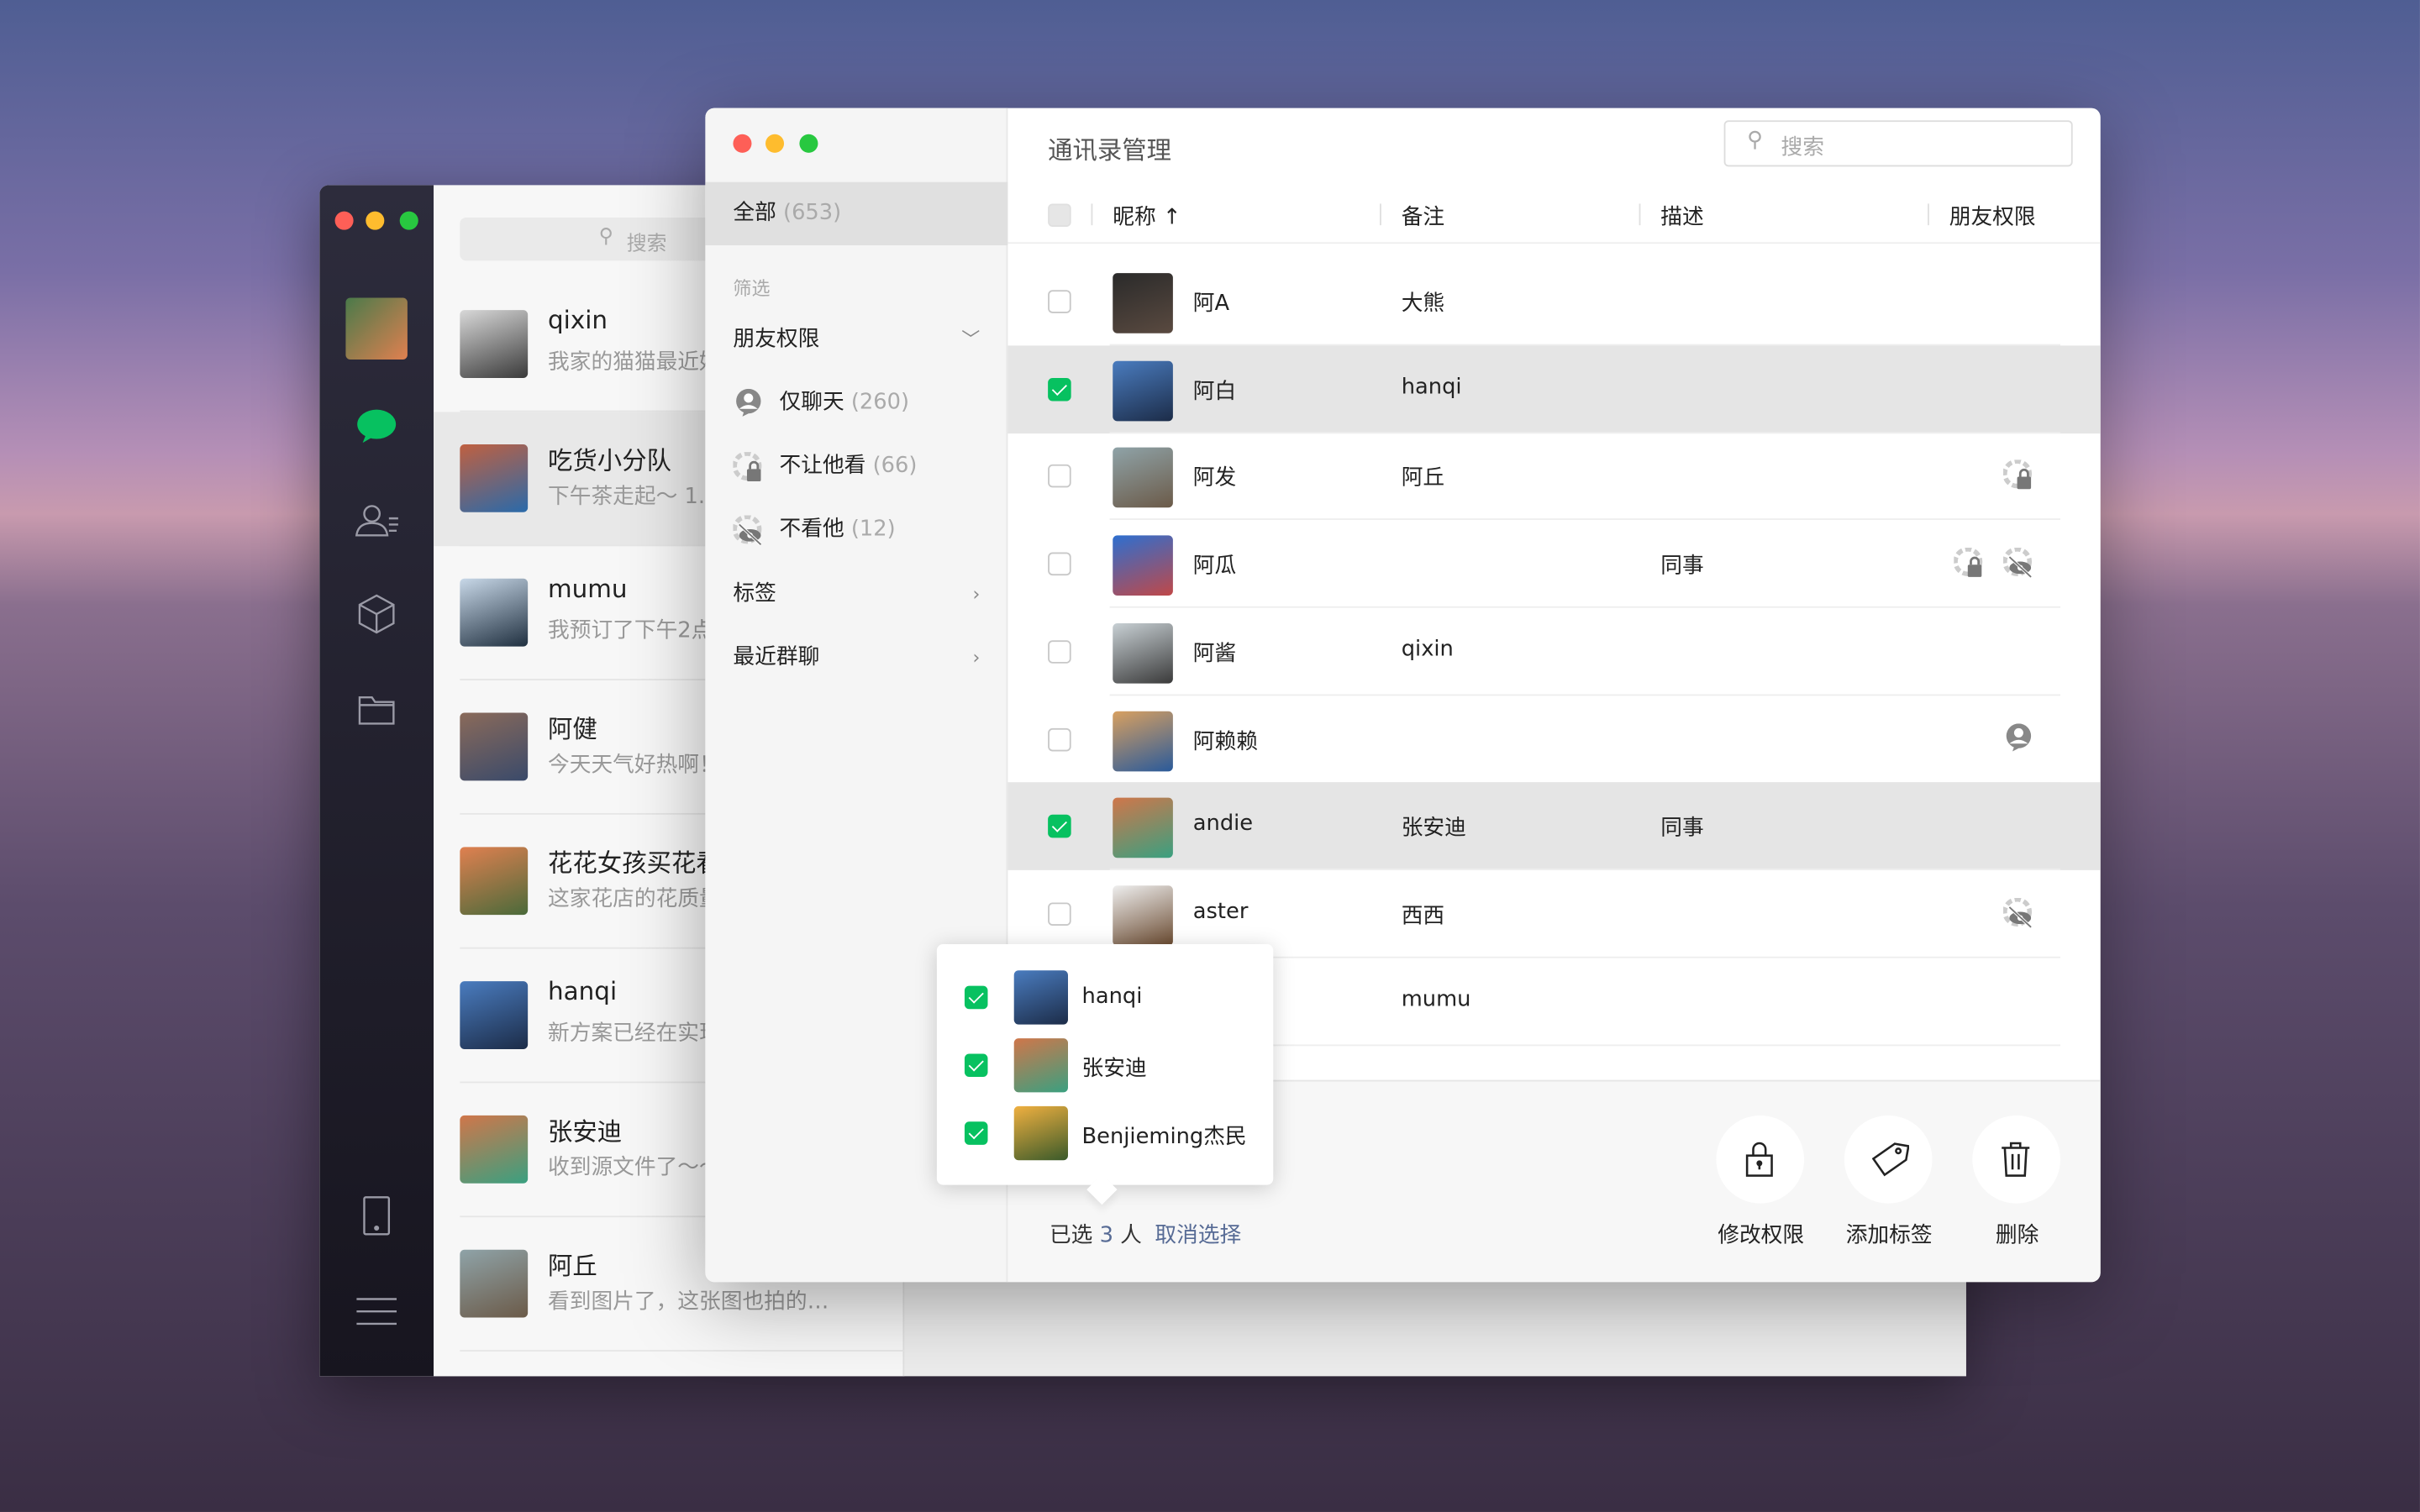 Image resolution: width=2420 pixels, height=1512 pixels. I want to click on chat-name: qixin, so click(578, 320).